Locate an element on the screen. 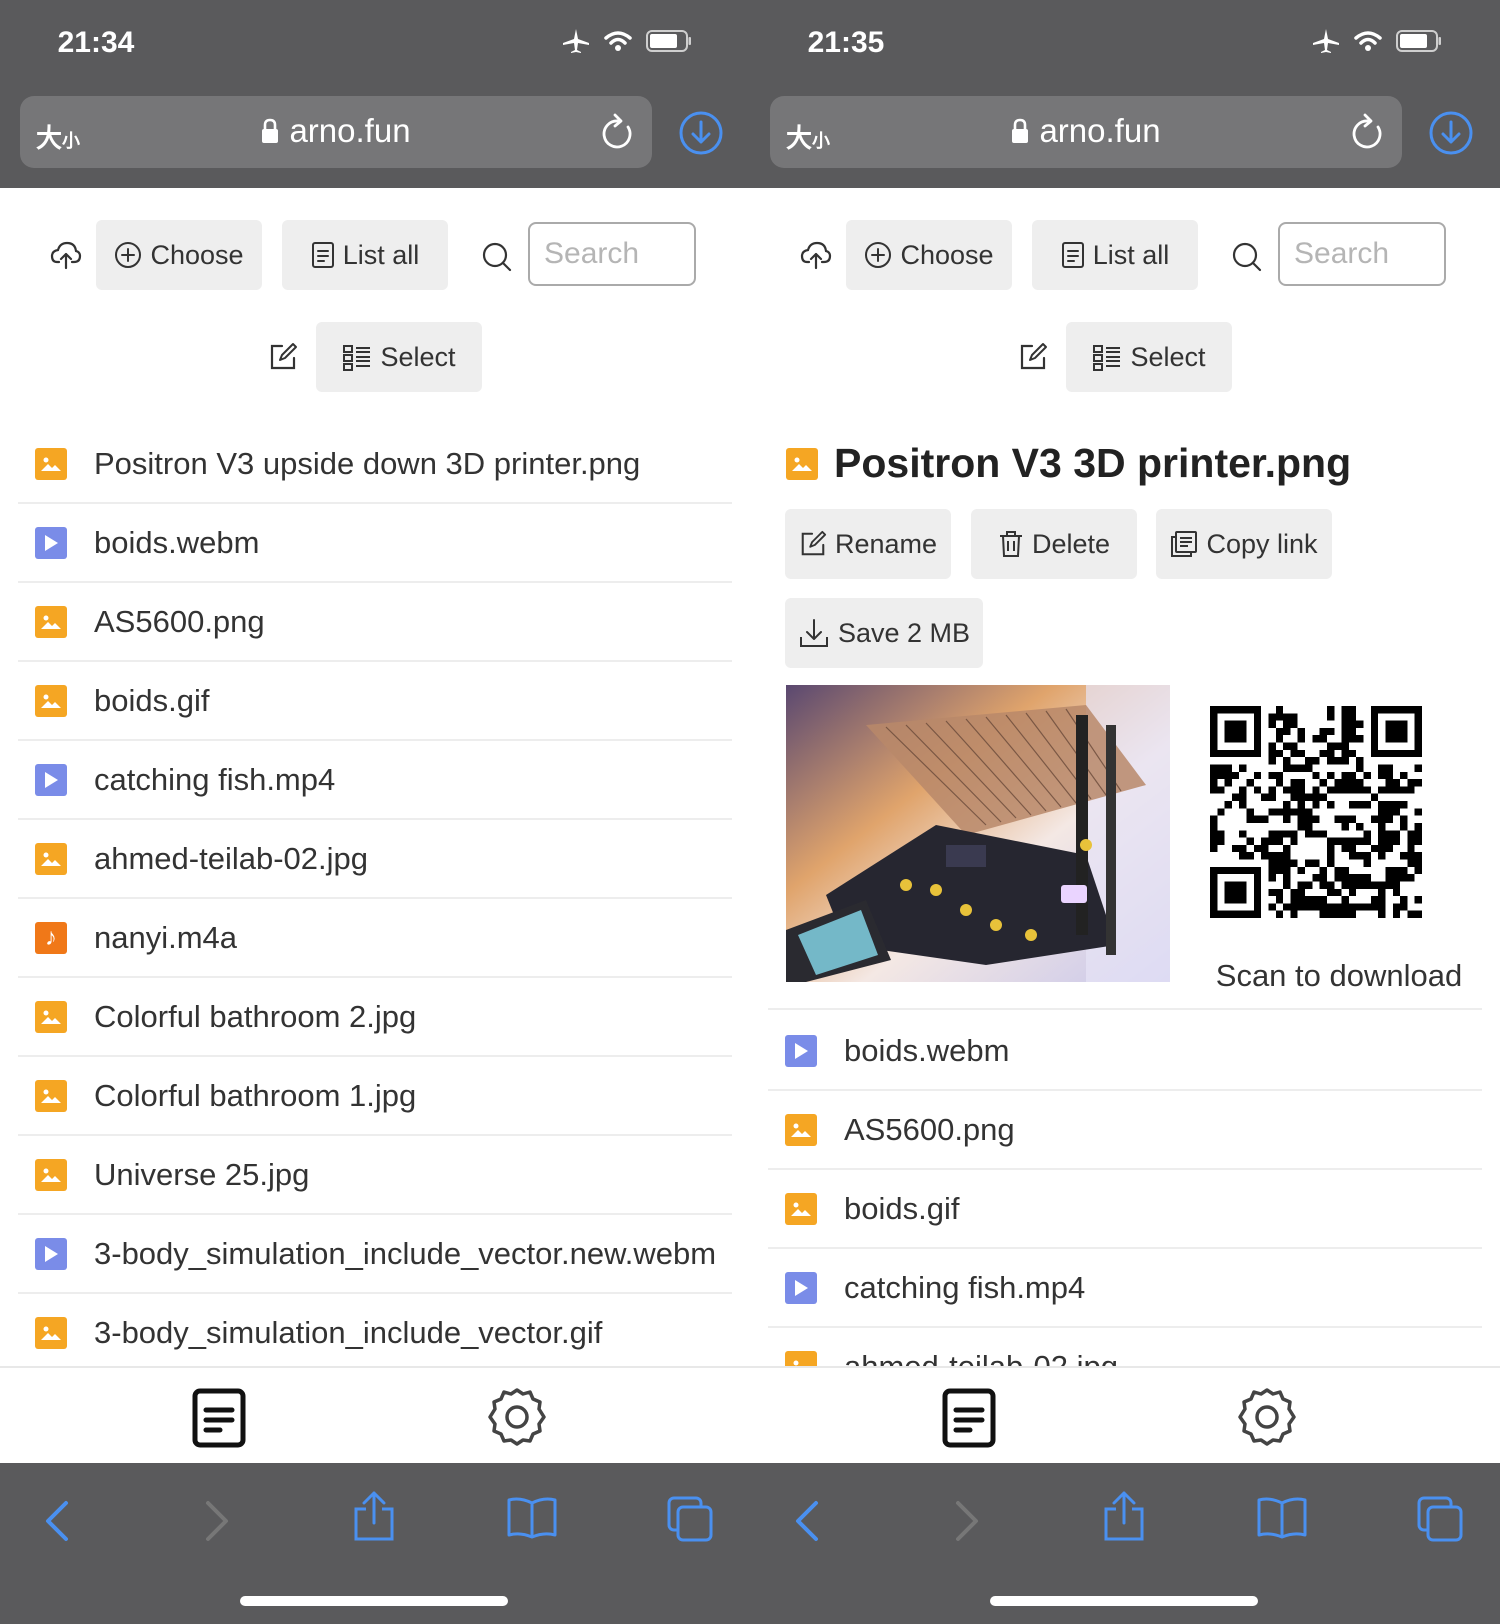  file-row: Universe 25.jpg is located at coordinates (375, 1175).